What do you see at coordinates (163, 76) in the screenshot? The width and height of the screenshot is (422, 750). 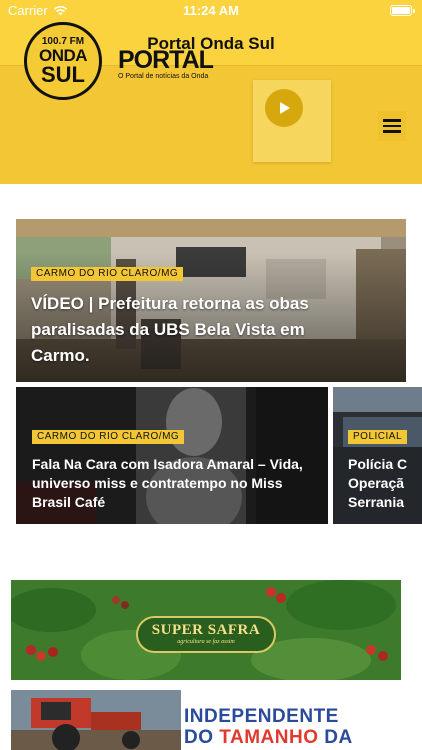 I see `portal-tagline: O Portal de notícias da Onda` at bounding box center [163, 76].